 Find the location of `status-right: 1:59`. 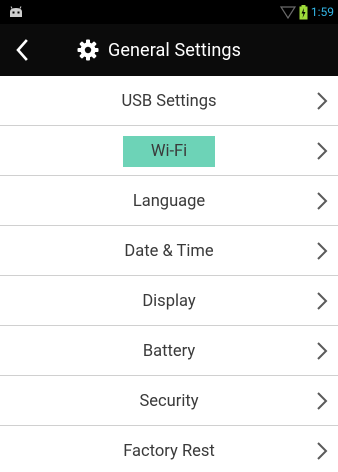

status-right: 1:59 is located at coordinates (306, 12).